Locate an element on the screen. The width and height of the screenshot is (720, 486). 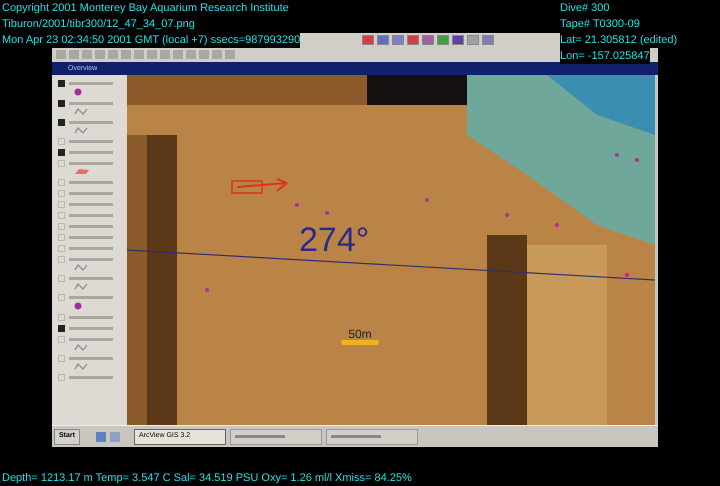
overlay-text: Tiburon/2001/tibr300/12_47_34_07.png is located at coordinates (98, 24).